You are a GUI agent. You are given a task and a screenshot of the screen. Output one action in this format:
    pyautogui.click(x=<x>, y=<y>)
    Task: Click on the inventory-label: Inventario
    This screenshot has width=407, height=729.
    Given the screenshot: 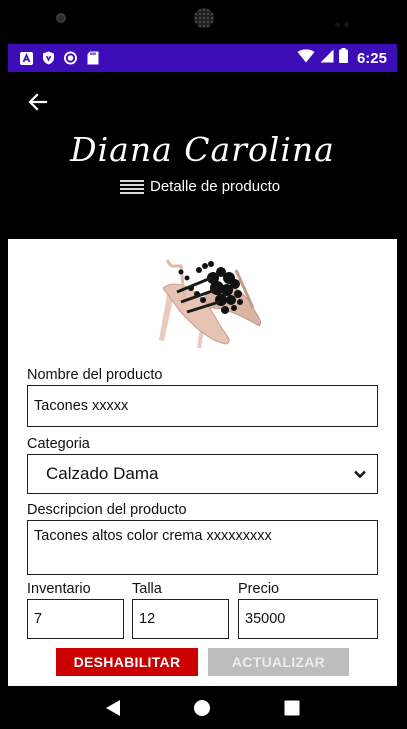 What is the action you would take?
    pyautogui.click(x=59, y=589)
    